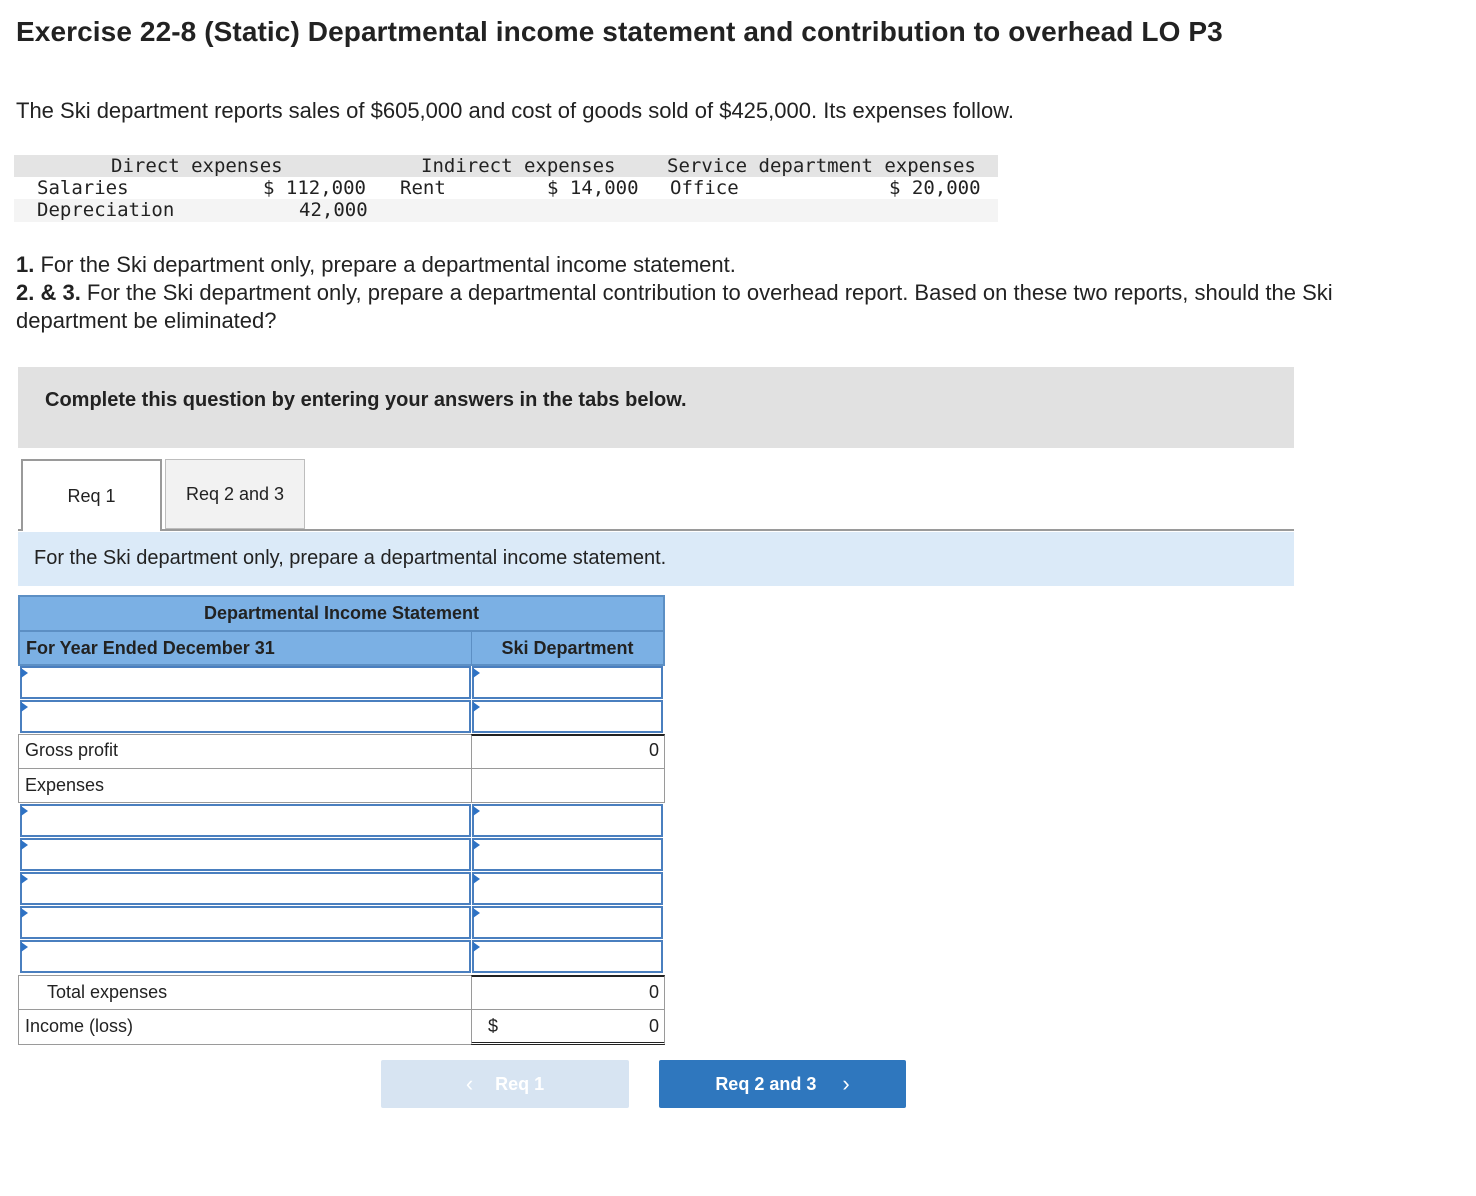  Describe the element at coordinates (593, 188) in the screenshot. I see `rent-value: $ 14,000` at that location.